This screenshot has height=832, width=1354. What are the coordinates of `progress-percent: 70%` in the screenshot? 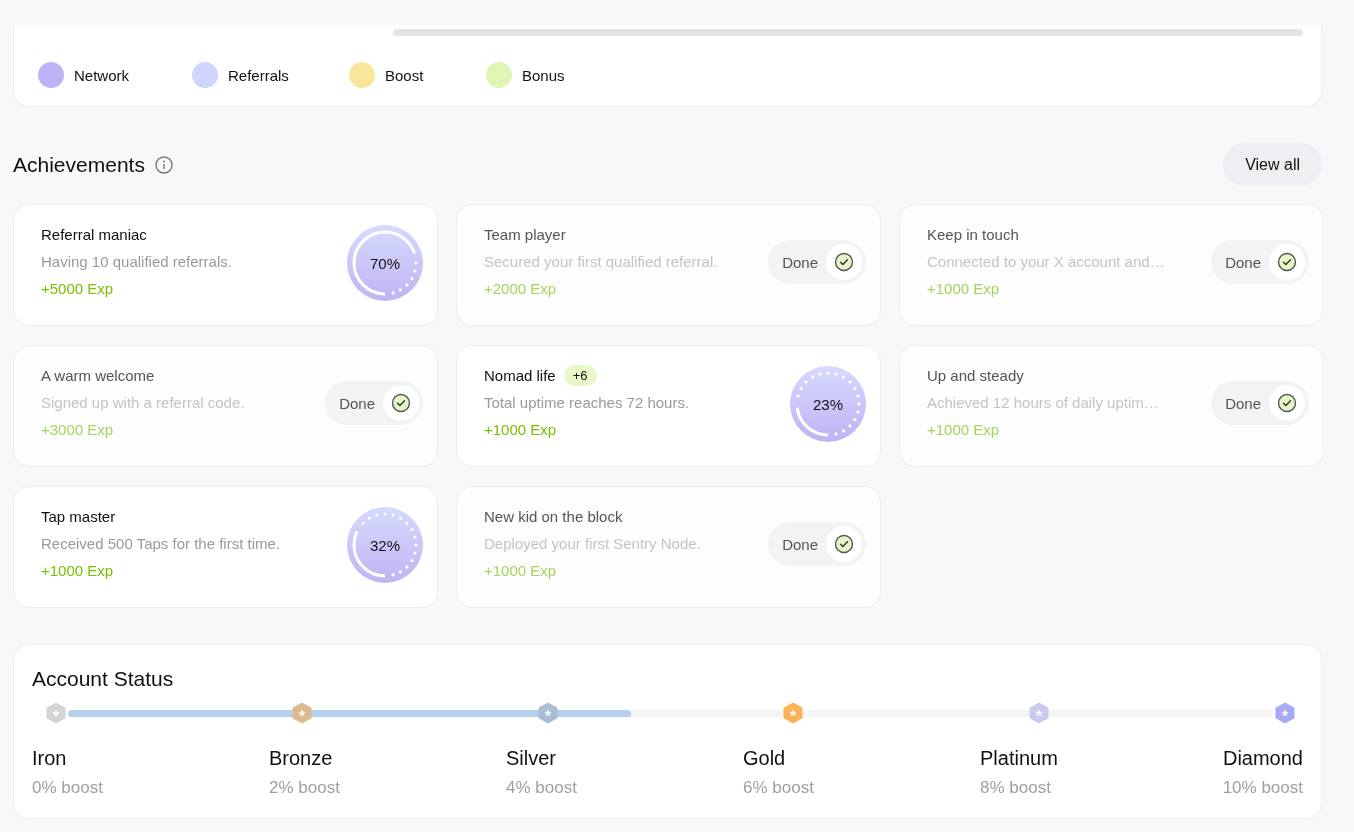 It's located at (385, 263).